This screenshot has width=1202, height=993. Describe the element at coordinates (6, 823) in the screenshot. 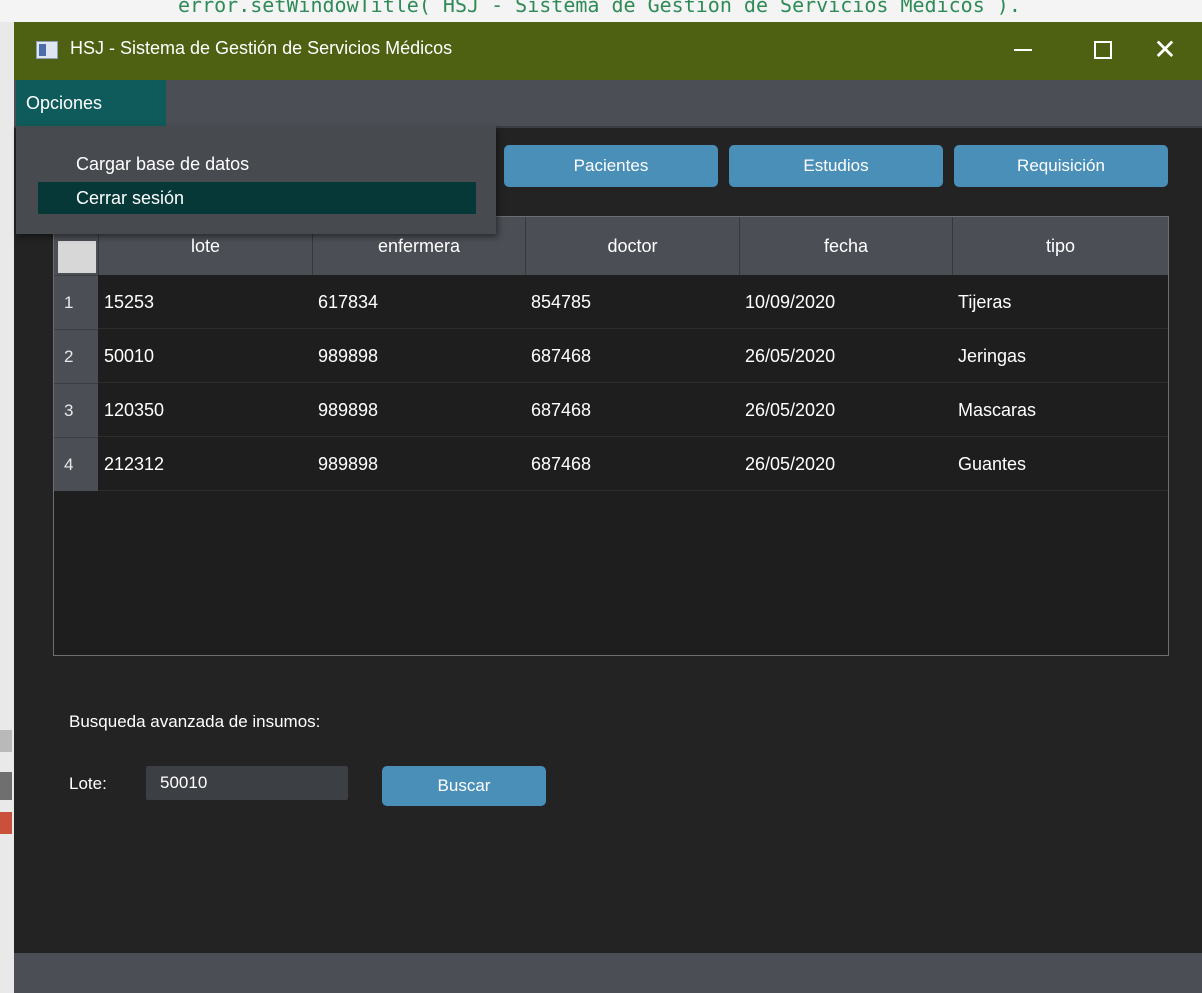

I see `gutter-error-marker` at that location.